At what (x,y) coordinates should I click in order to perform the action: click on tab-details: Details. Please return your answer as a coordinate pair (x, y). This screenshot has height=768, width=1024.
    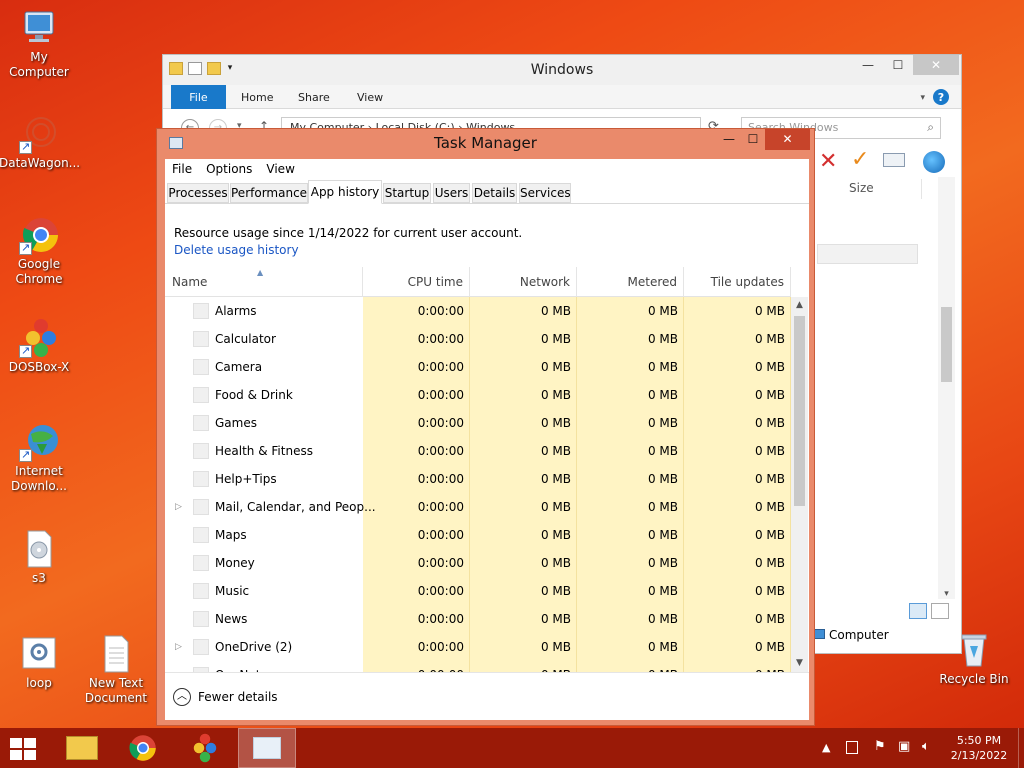
    Looking at the image, I should click on (494, 193).